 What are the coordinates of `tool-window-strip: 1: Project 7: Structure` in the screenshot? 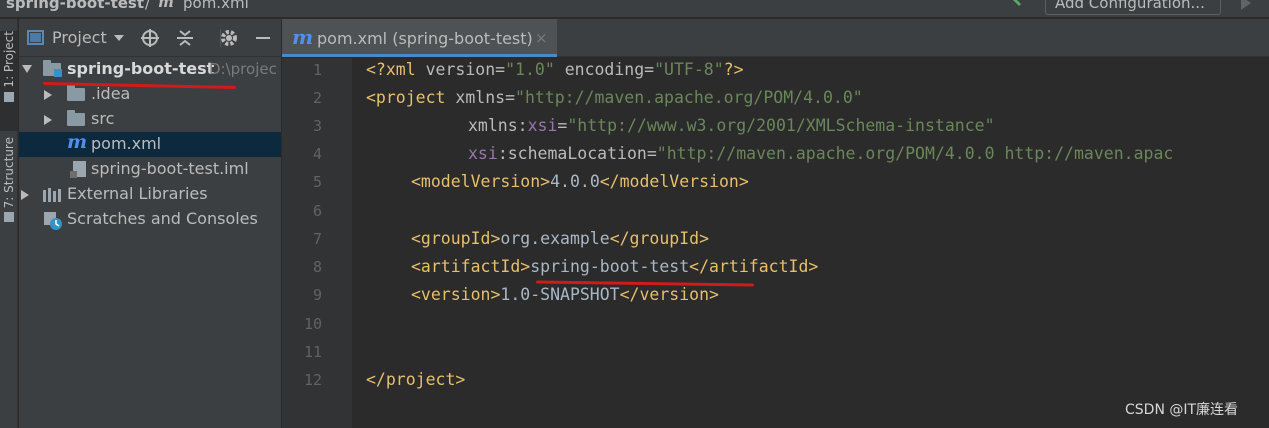 It's located at (9, 223).